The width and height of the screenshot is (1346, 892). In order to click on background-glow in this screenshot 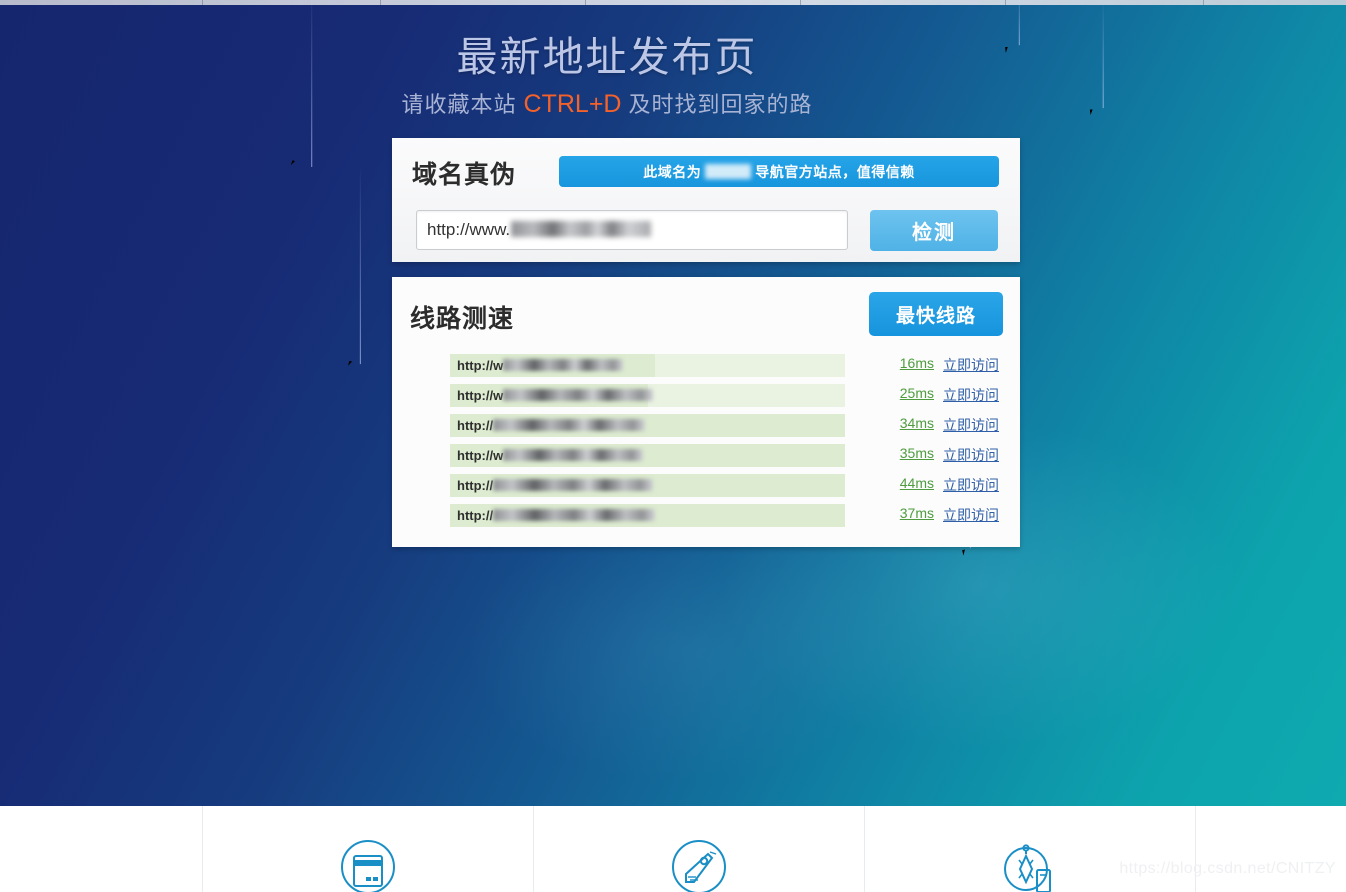, I will do `click(685, 650)`.